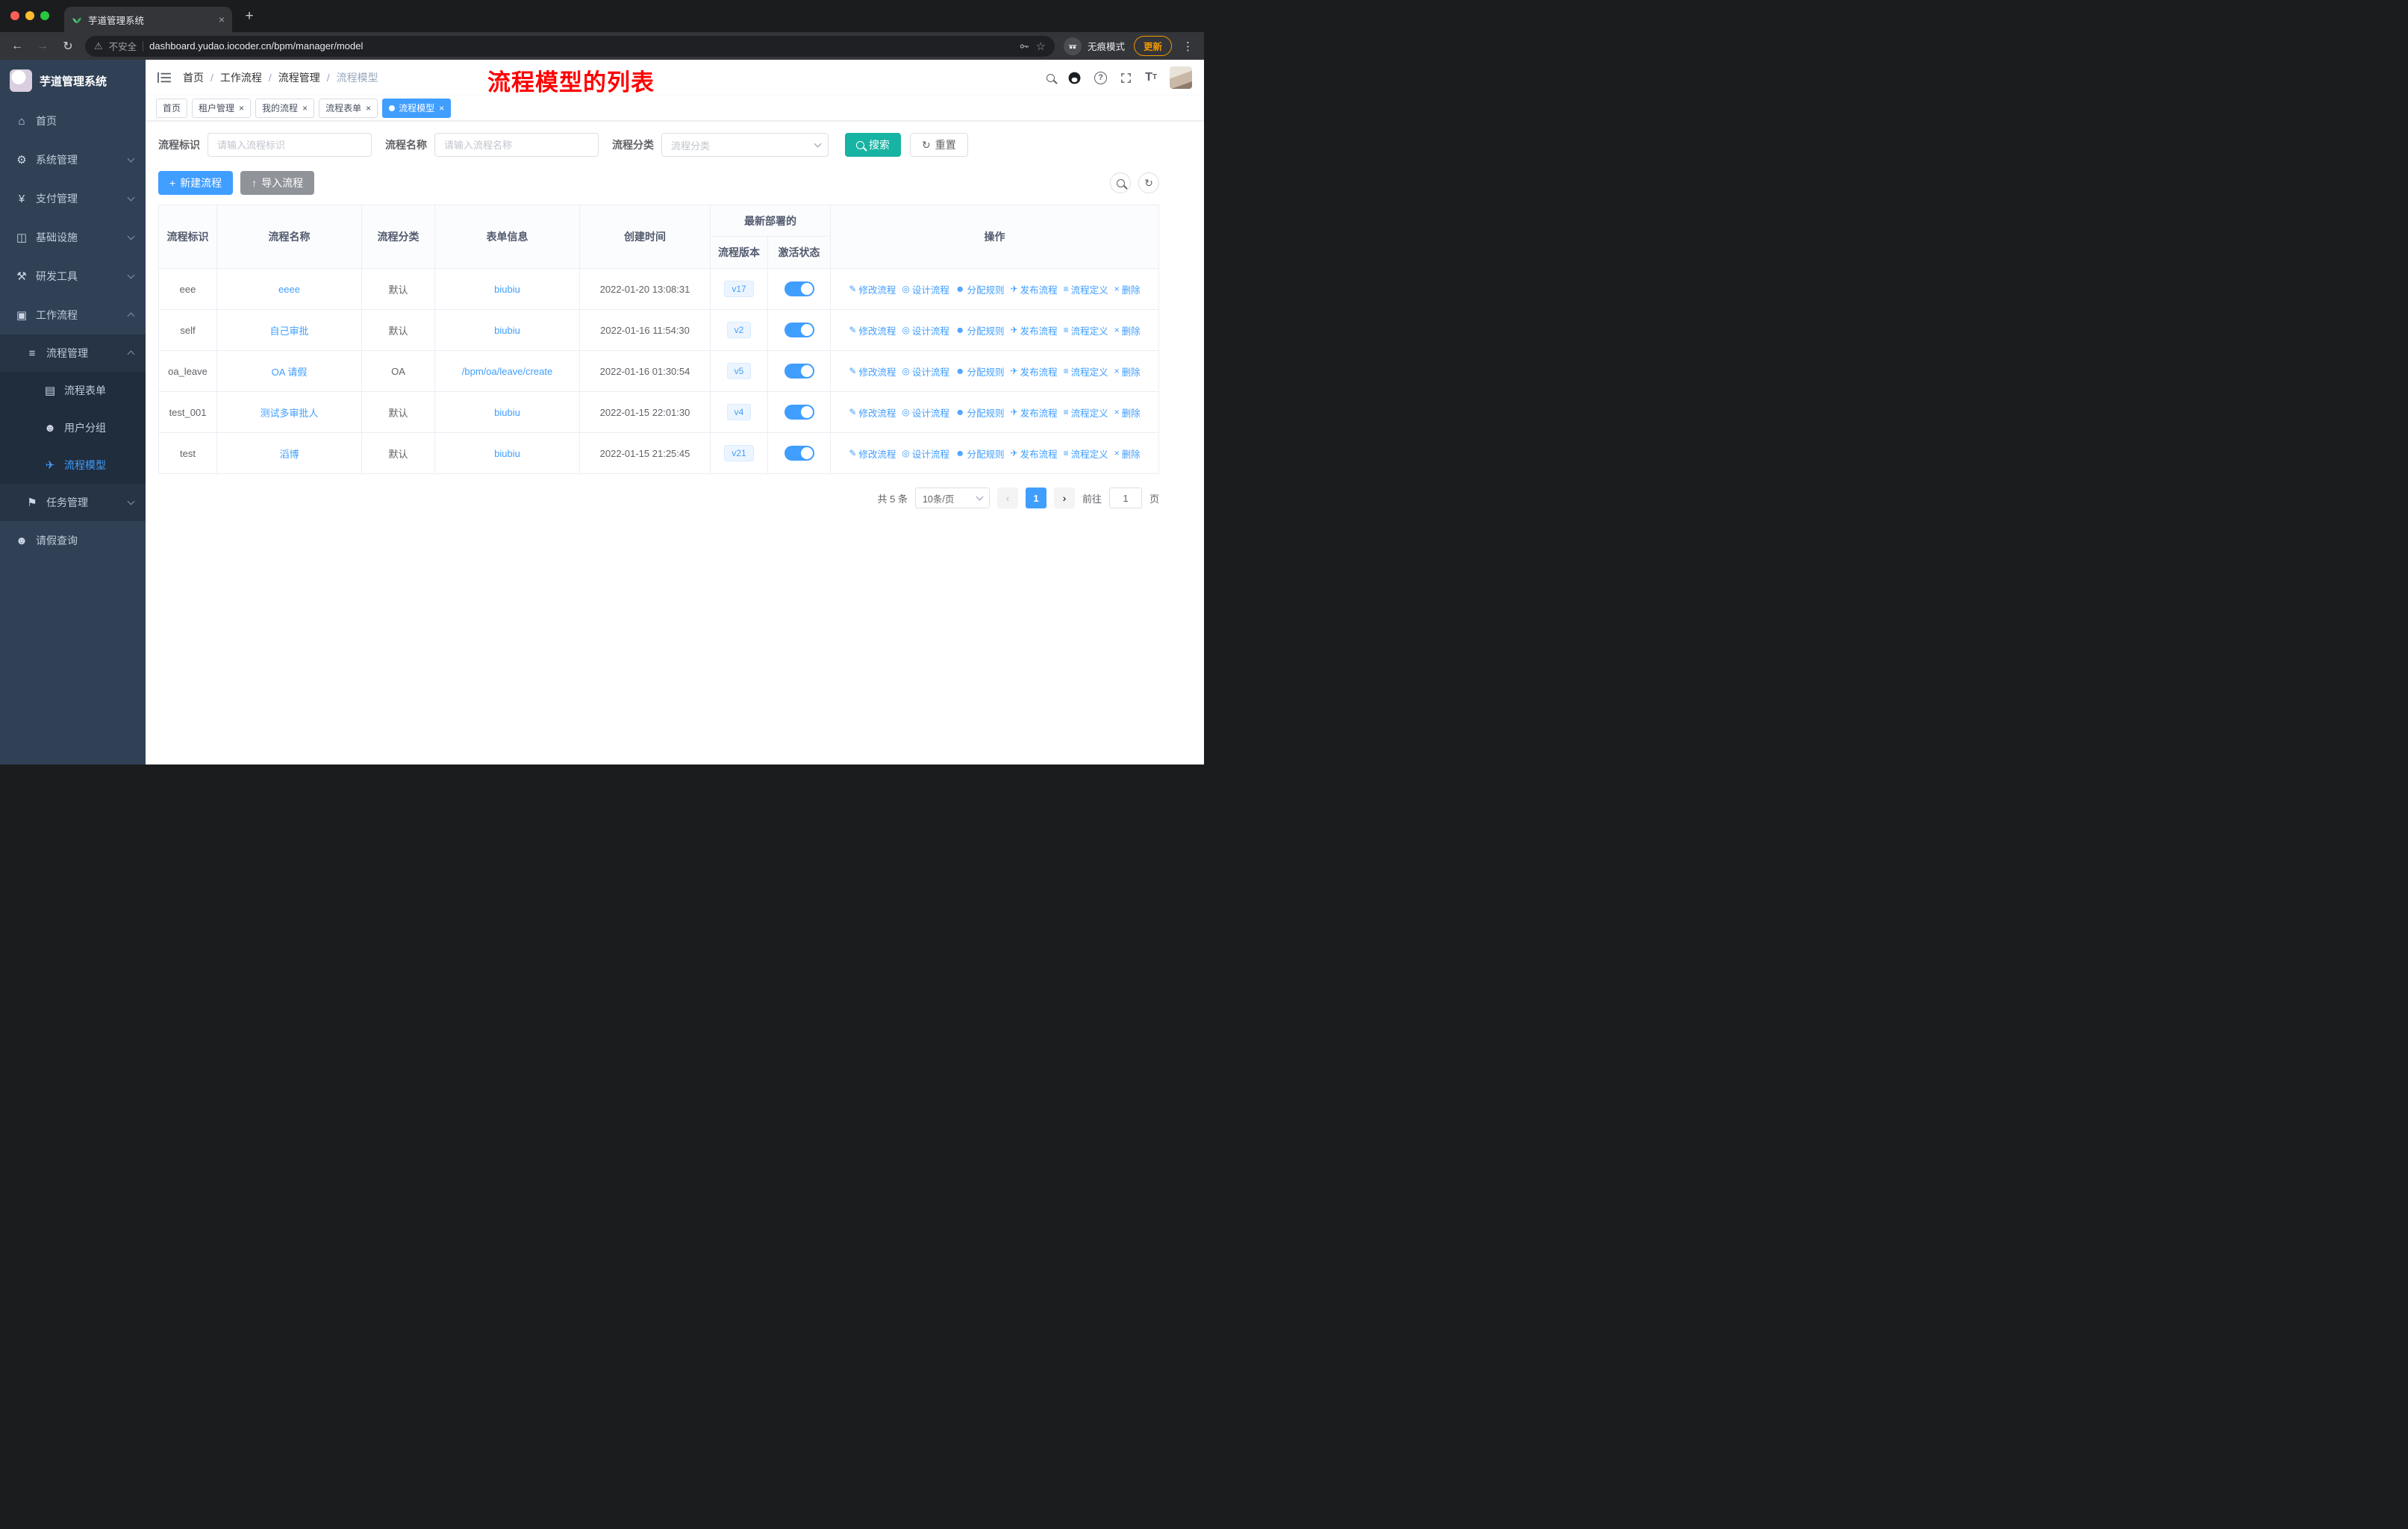  Describe the element at coordinates (1064, 498) in the screenshot. I see `next-page-button: ›` at that location.